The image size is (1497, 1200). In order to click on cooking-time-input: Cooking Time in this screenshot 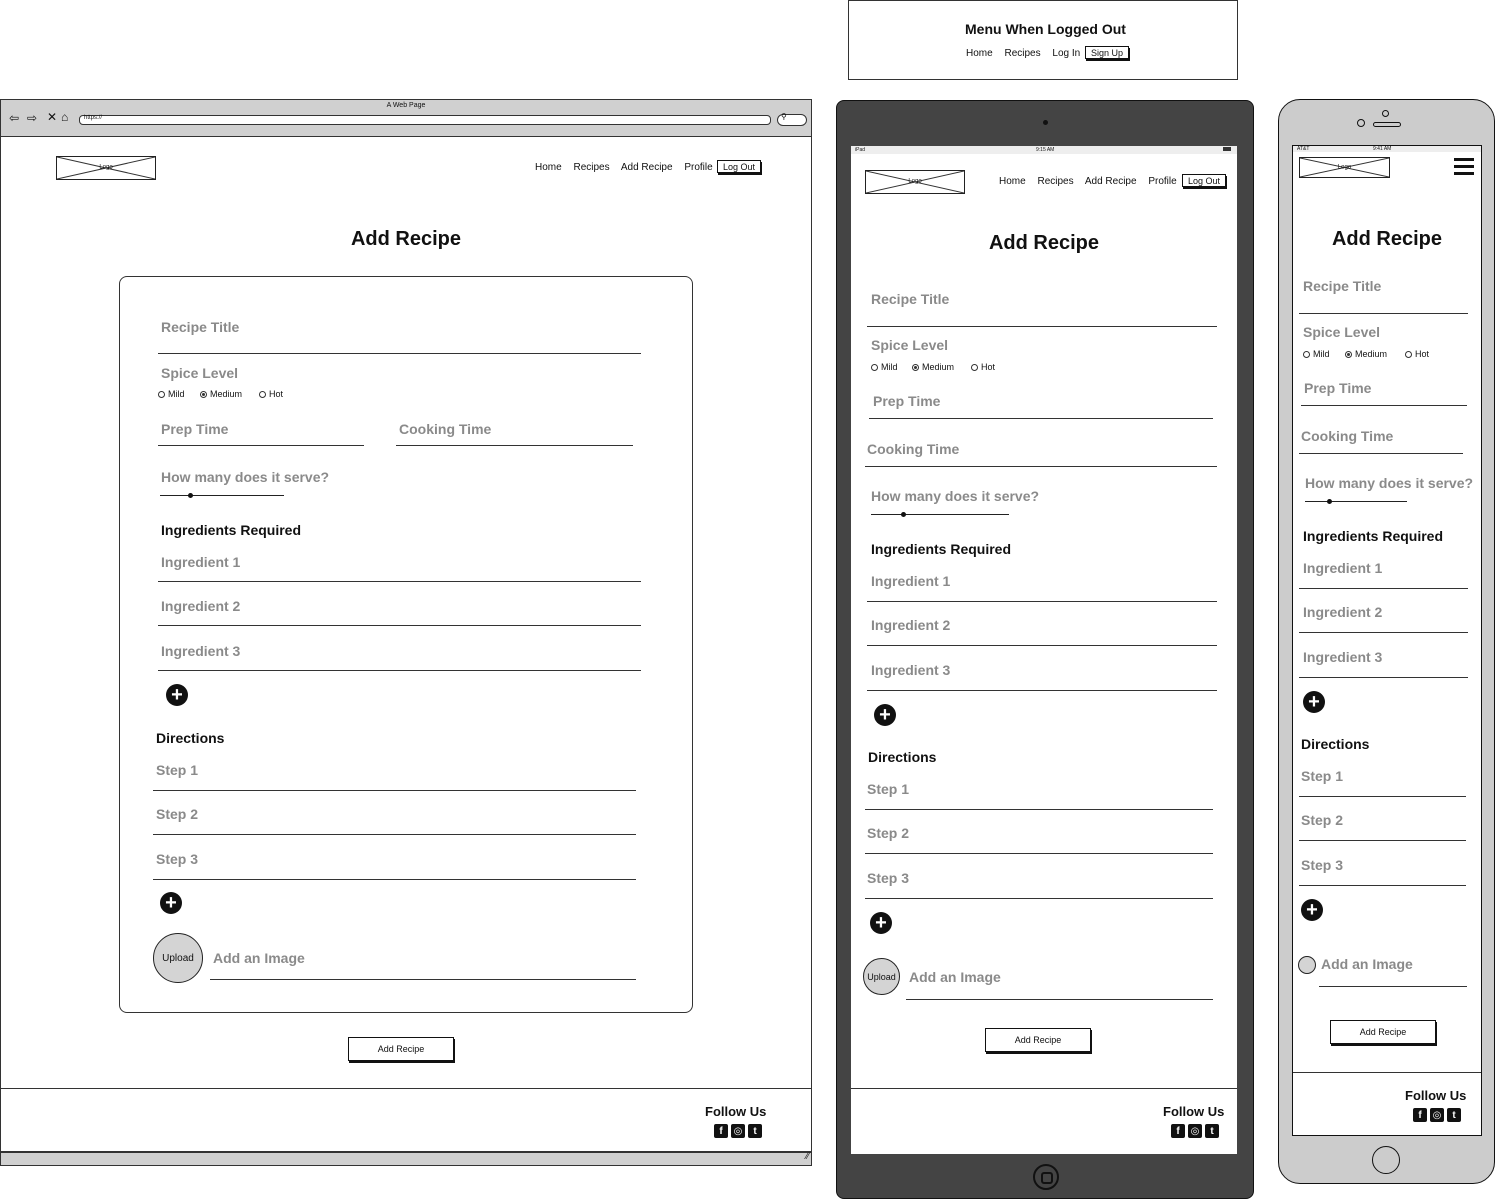, I will do `click(445, 429)`.